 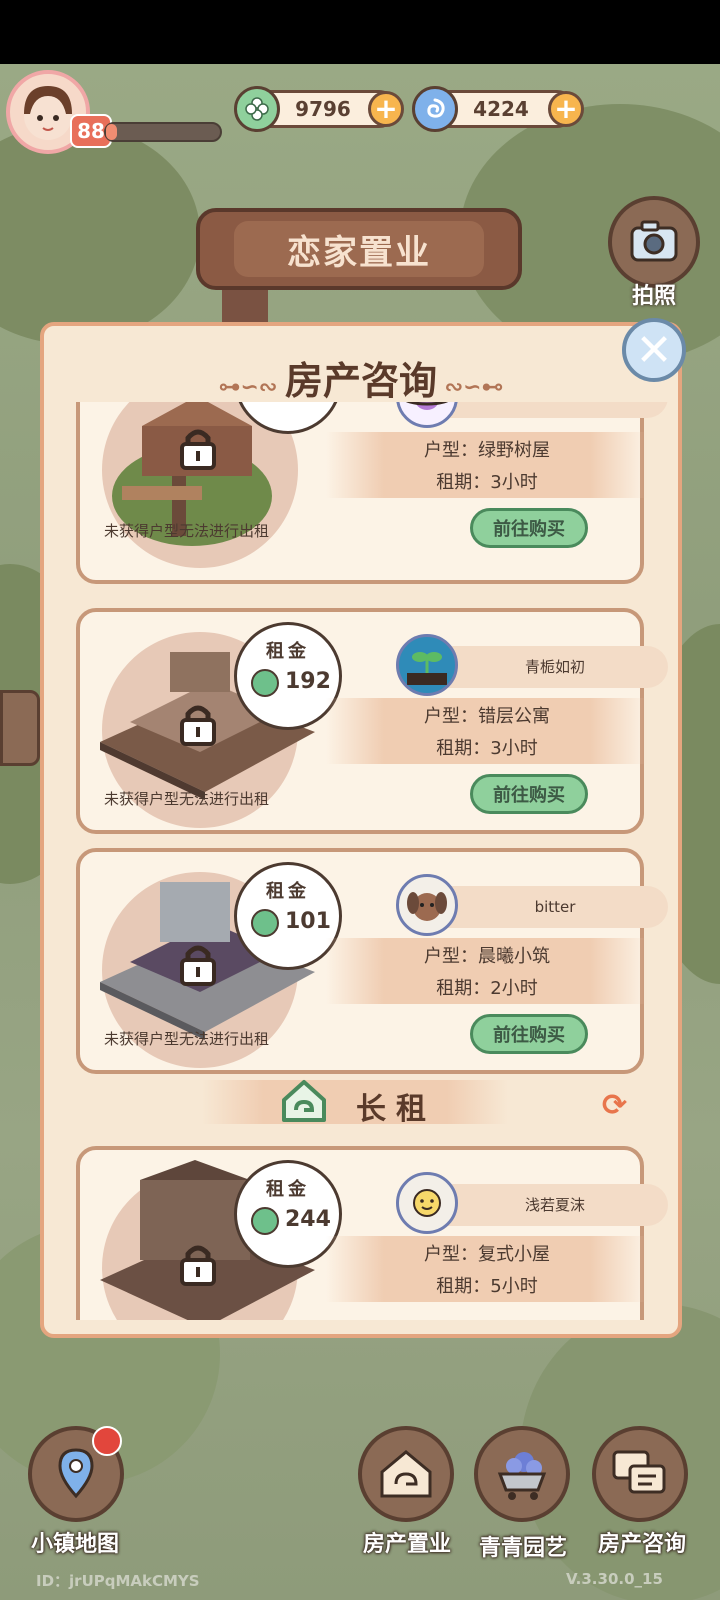 I want to click on swirl-gem-icon, so click(x=435, y=109).